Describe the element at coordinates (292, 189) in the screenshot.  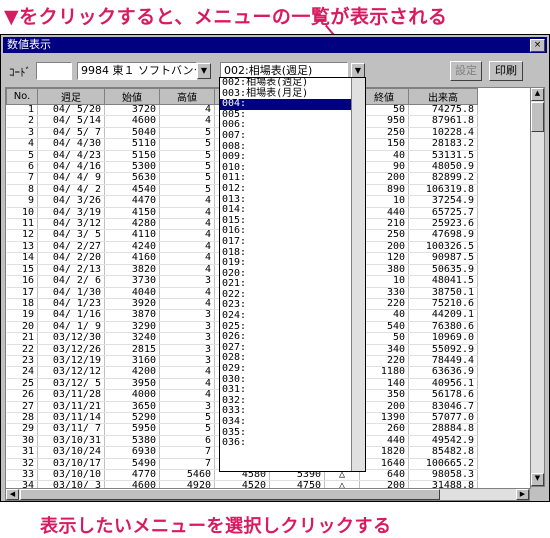
I see `dropdown-option: 012:` at that location.